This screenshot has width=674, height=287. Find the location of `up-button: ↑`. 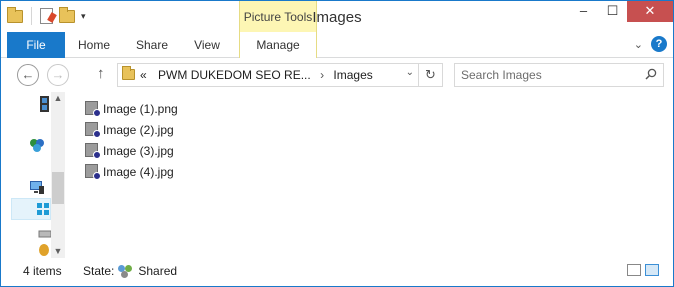

up-button: ↑ is located at coordinates (101, 73).